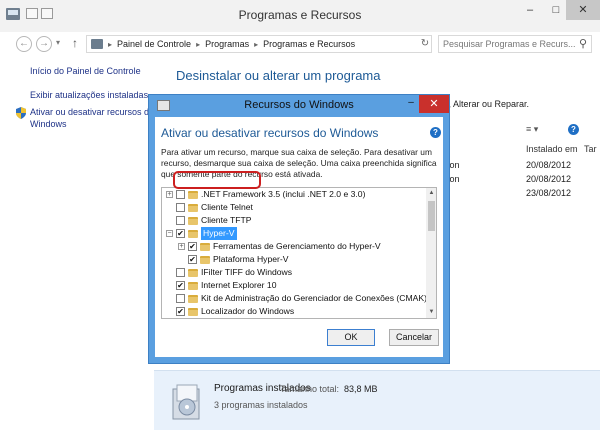 The width and height of the screenshot is (600, 430). I want to click on breadcrumb-item: Painel de Controle, so click(154, 44).